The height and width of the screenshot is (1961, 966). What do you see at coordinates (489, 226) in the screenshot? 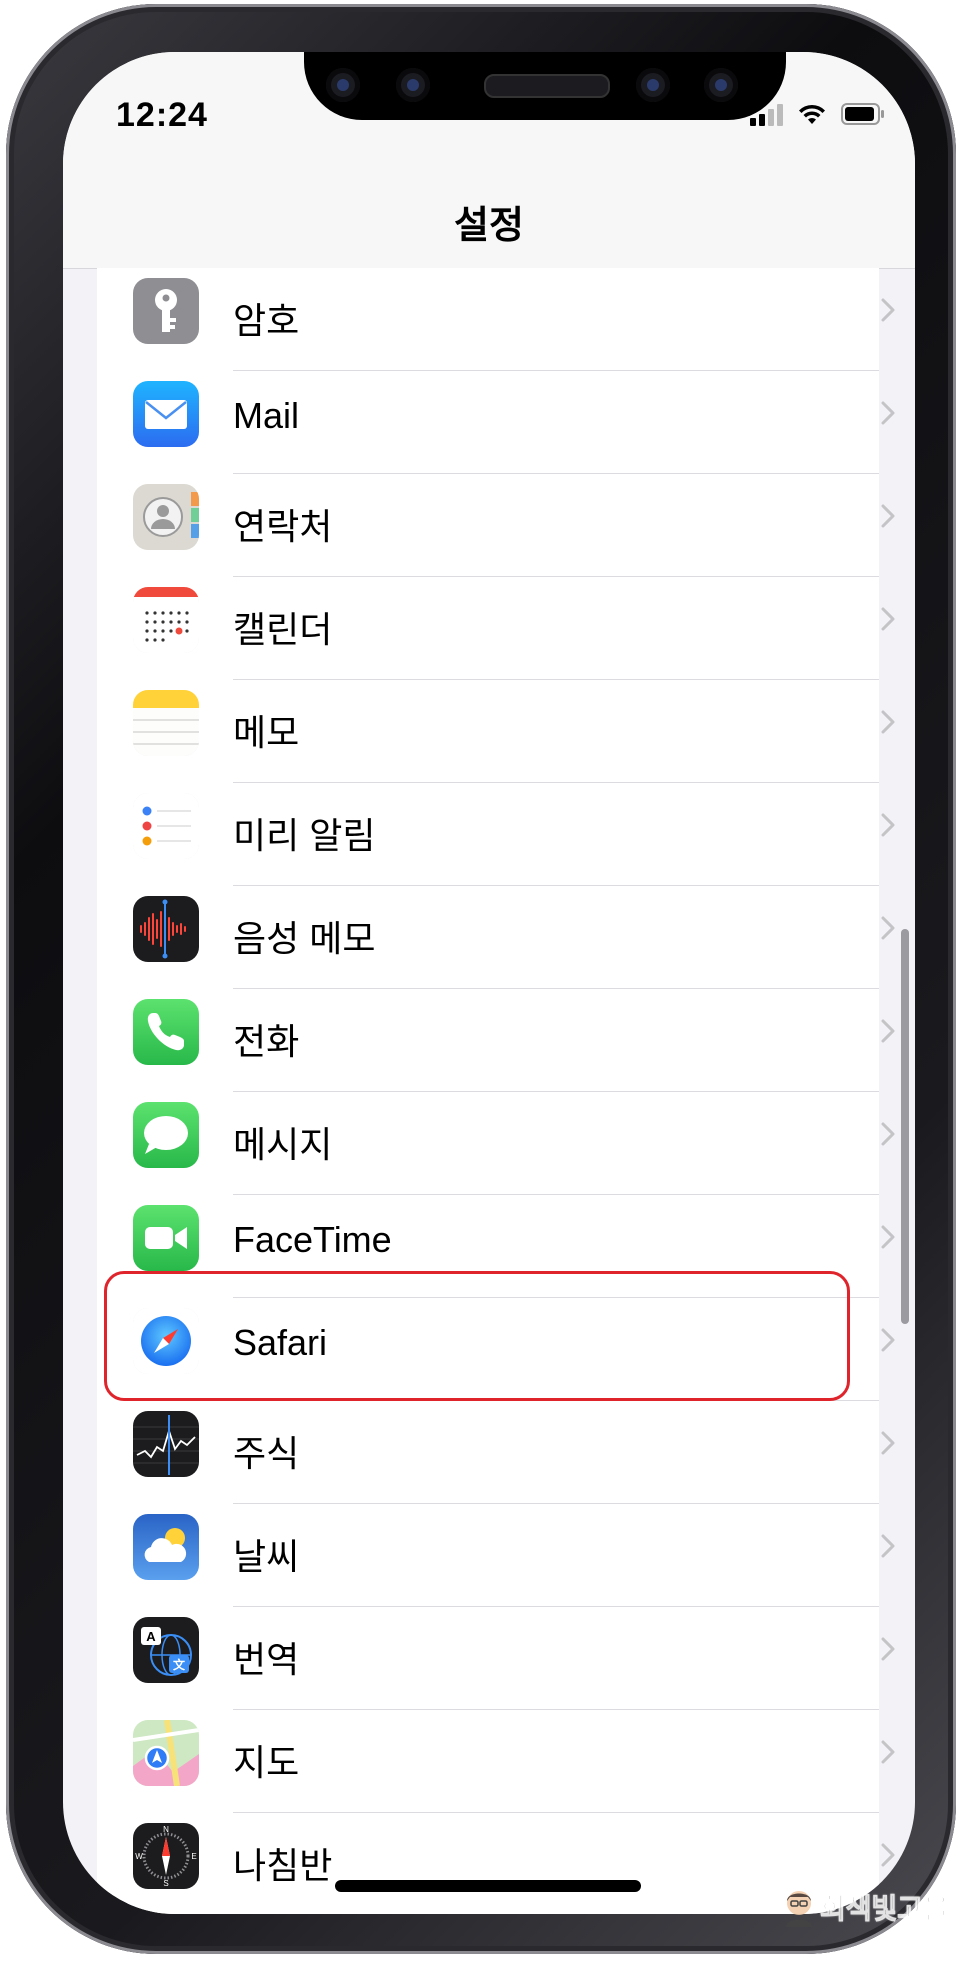
I see `page-title: 설정` at bounding box center [489, 226].